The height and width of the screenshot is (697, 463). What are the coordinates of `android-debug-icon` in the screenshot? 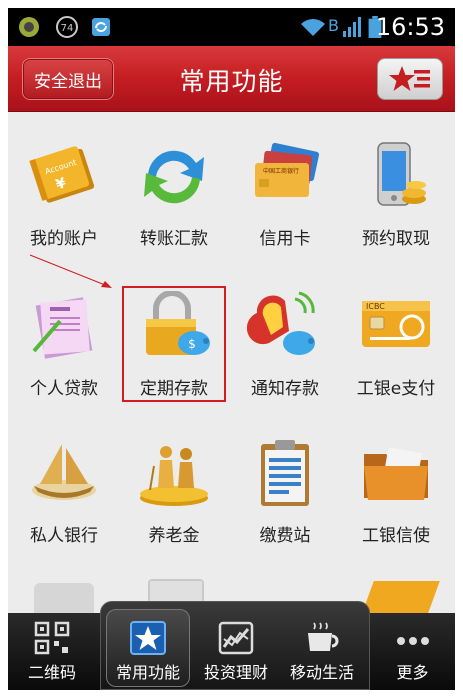 It's located at (29, 27).